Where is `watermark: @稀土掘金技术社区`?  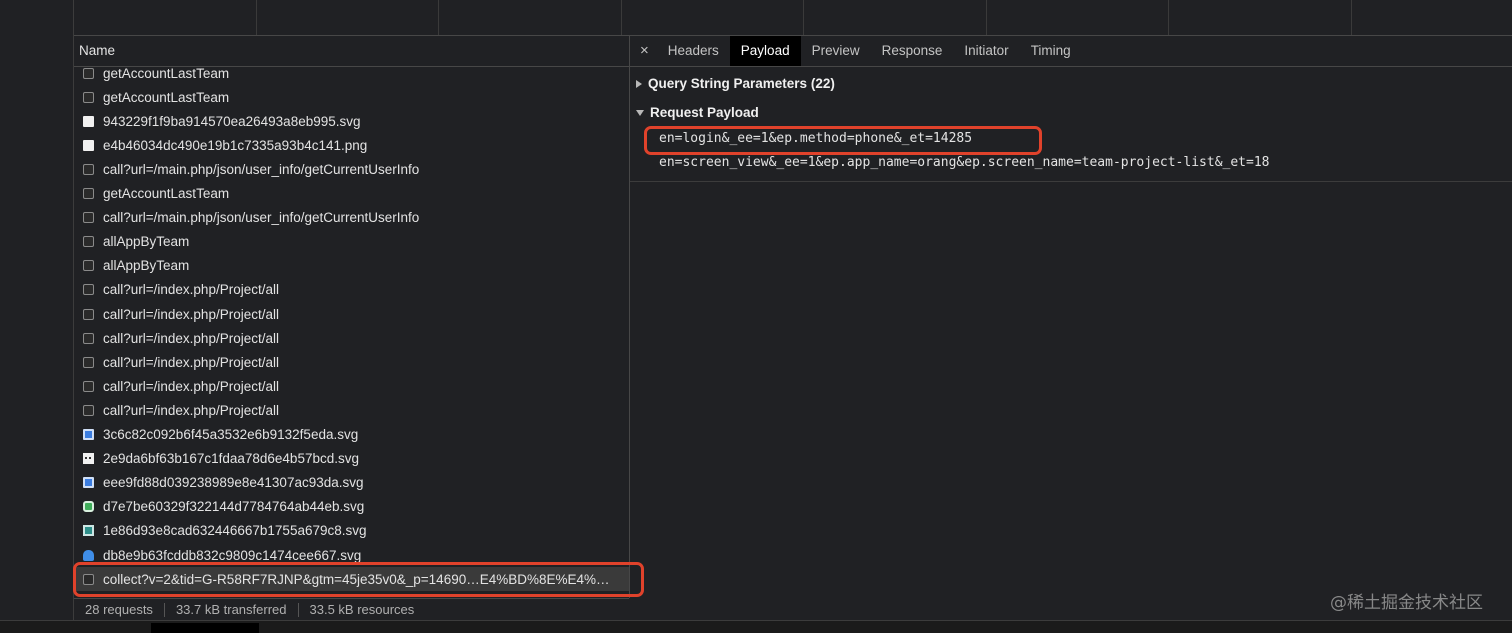
watermark: @稀土掘金技术社区 is located at coordinates (1406, 603).